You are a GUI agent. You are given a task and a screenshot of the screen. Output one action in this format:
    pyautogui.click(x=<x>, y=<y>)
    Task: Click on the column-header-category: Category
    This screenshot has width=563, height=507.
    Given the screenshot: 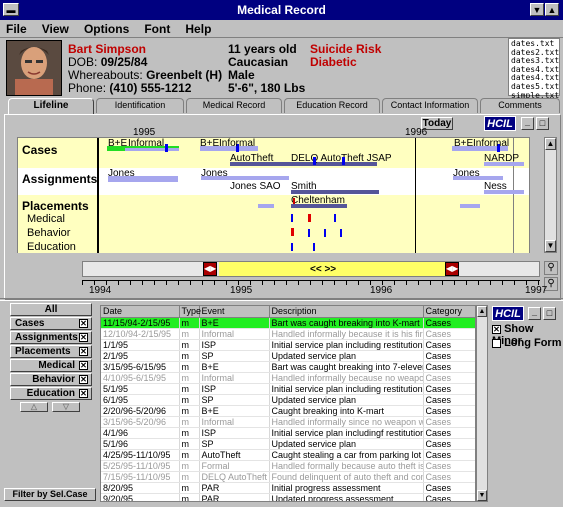 What is the action you would take?
    pyautogui.click(x=449, y=312)
    